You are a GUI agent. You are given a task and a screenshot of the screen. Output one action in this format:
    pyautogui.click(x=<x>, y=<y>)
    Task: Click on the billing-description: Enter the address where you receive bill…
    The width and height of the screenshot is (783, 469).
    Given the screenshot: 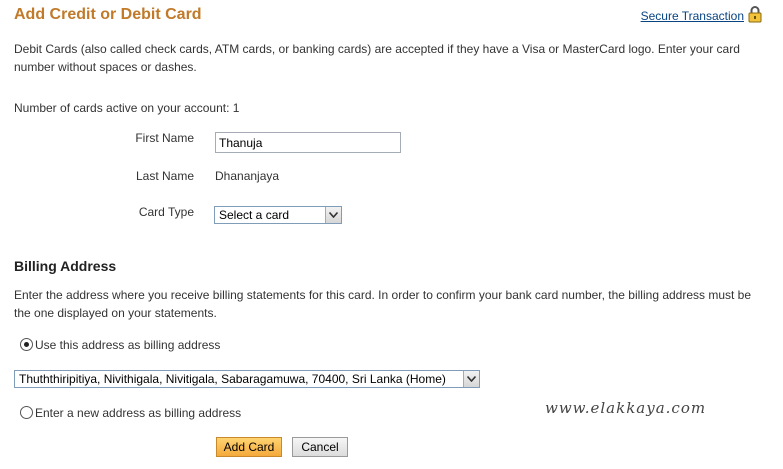 What is the action you would take?
    pyautogui.click(x=383, y=304)
    